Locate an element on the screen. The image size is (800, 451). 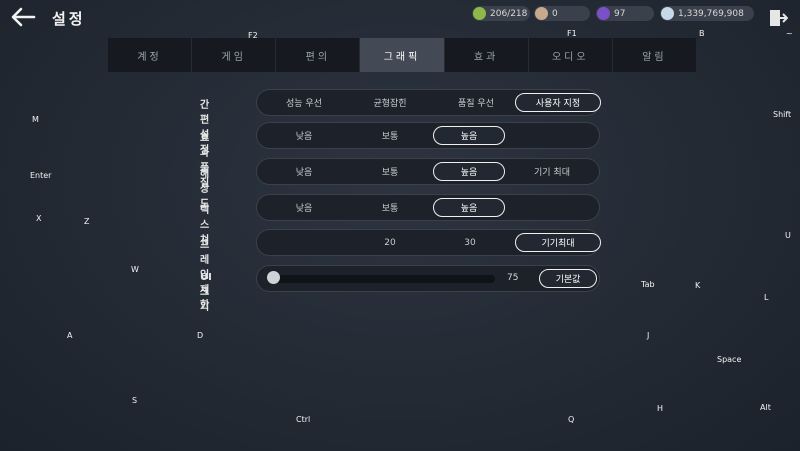
top-bar: 설정 206/218 0 97 1,339,769,908 is located at coordinates (400, 18).